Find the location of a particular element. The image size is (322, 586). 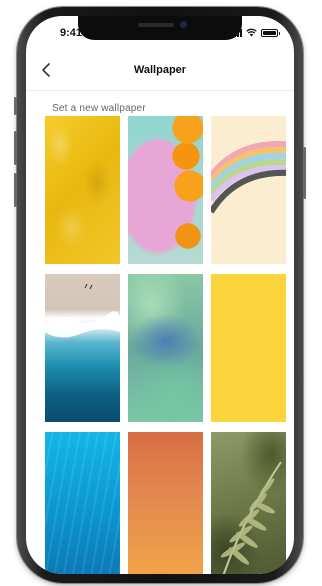

volume-up-button is located at coordinates (15, 148).